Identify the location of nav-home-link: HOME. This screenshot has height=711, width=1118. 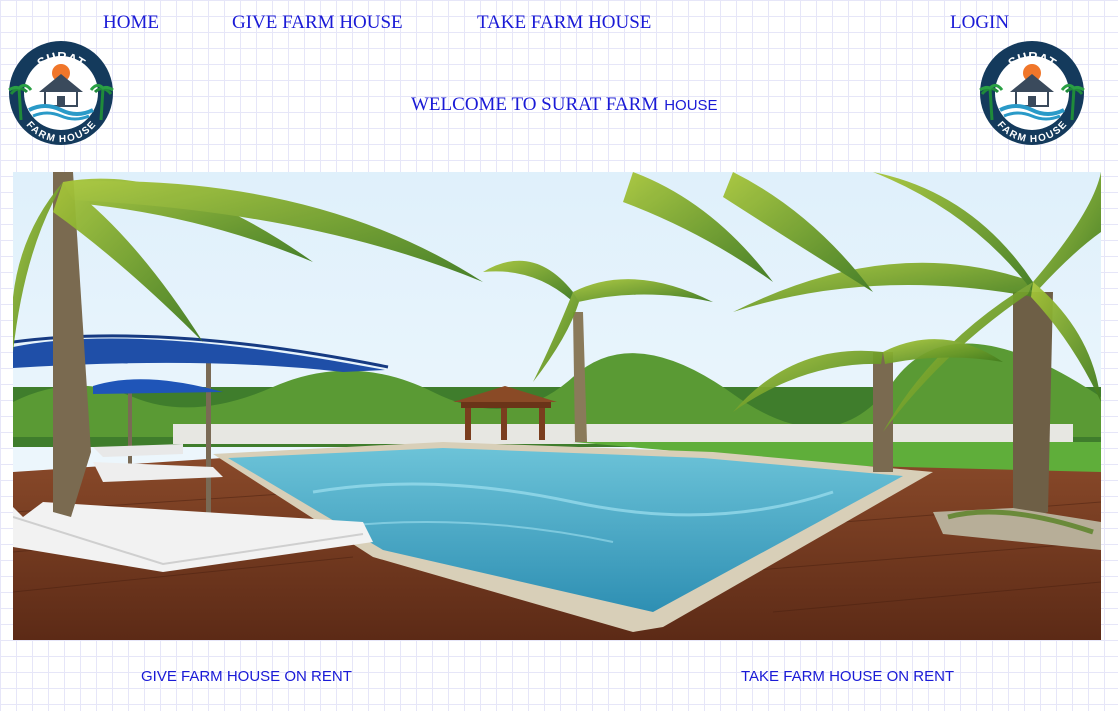
(131, 23).